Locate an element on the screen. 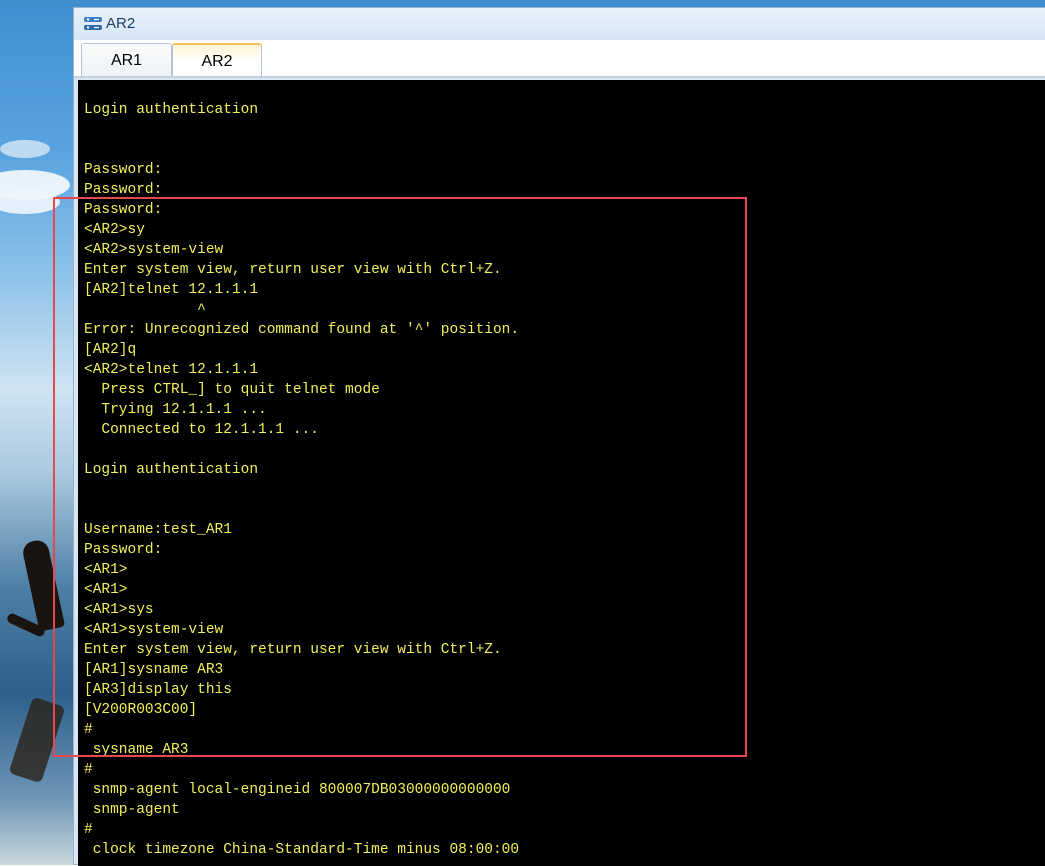 This screenshot has width=1045, height=866. terminal-line: <AR1>system-view is located at coordinates (154, 630).